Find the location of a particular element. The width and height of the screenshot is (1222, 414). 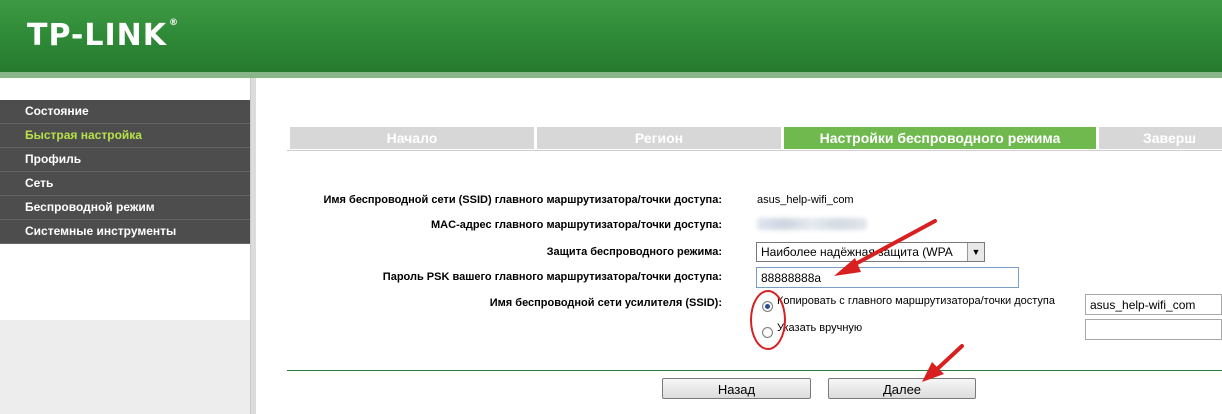

form-bottom-divider is located at coordinates (754, 370).